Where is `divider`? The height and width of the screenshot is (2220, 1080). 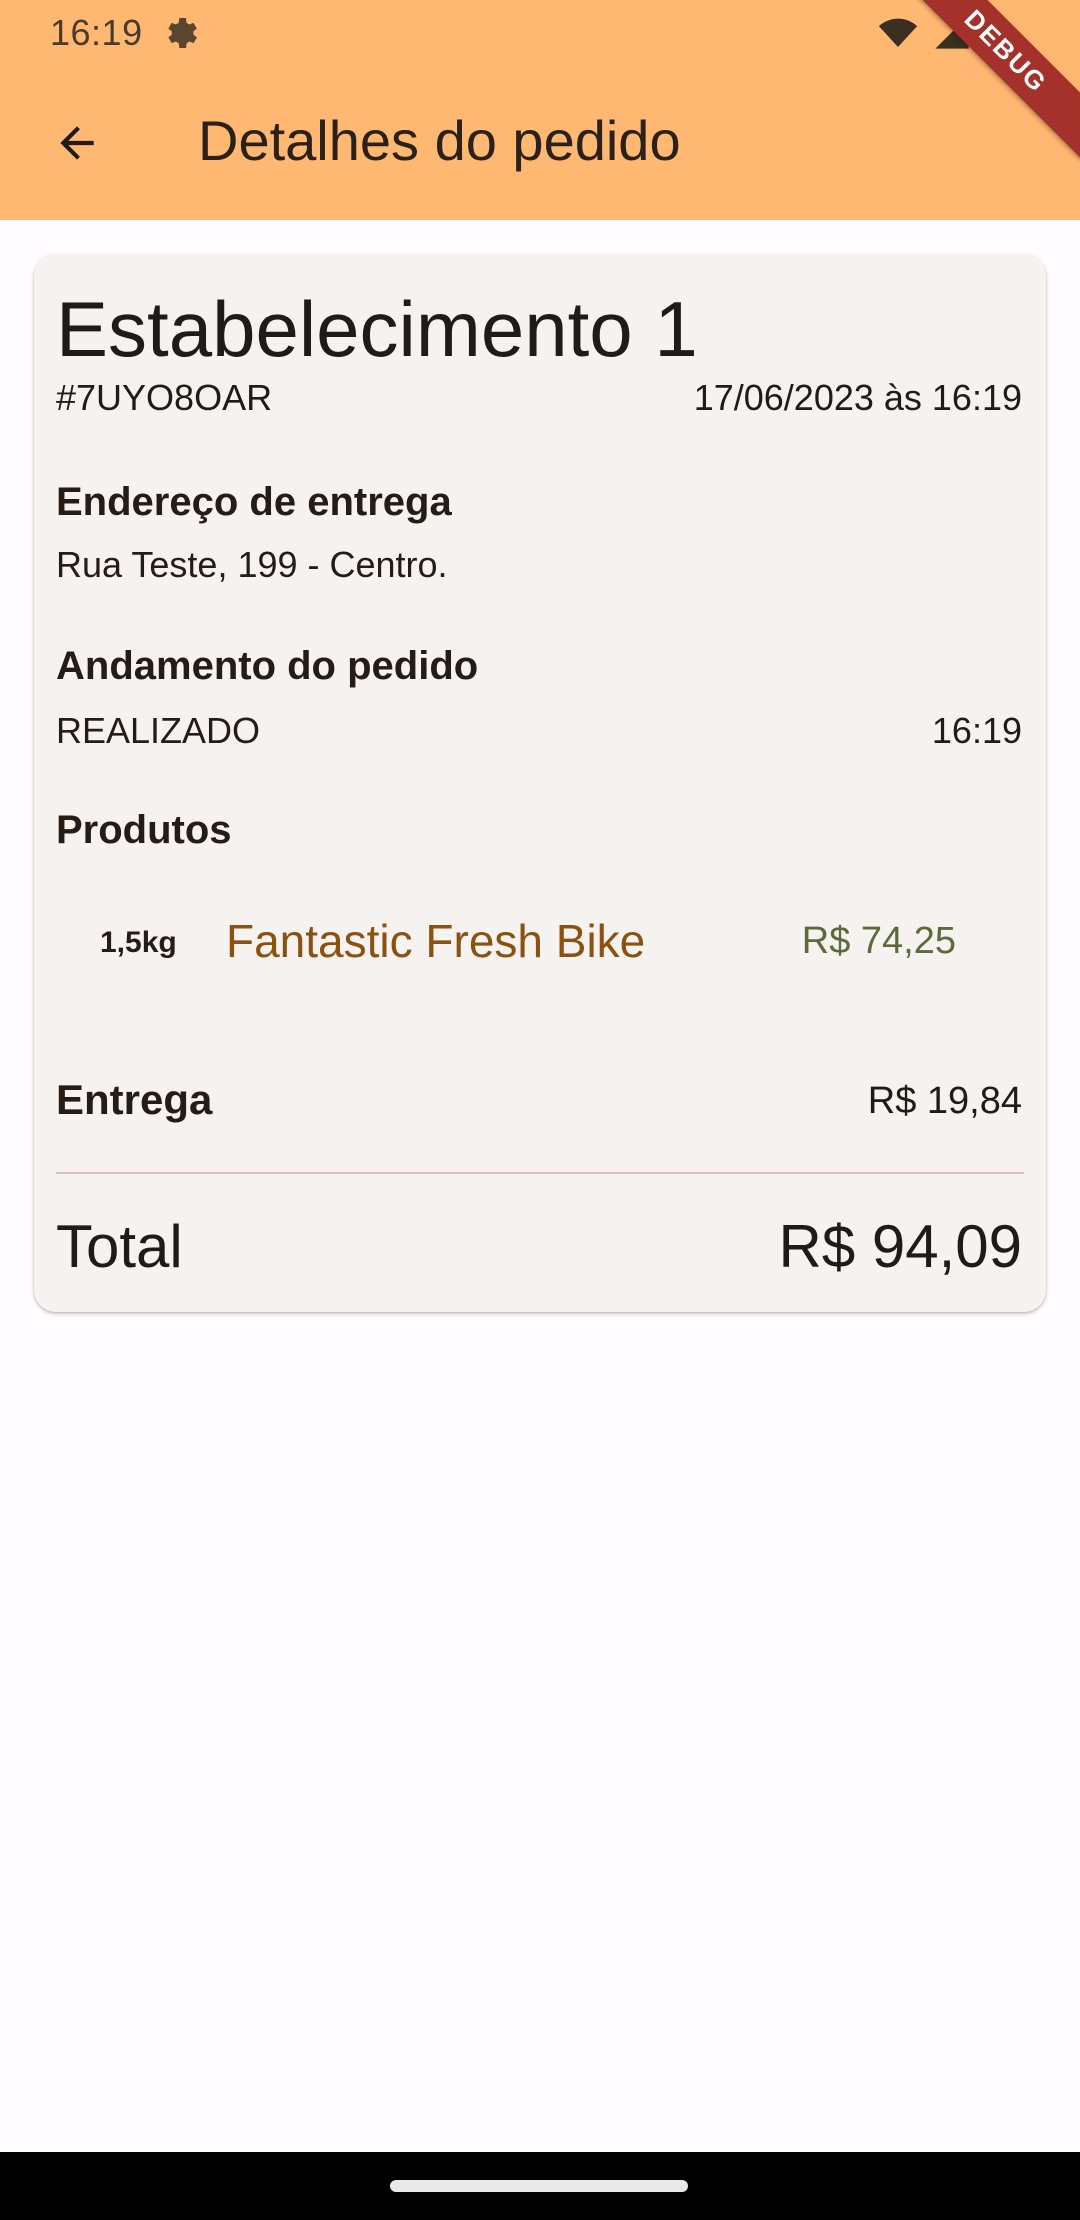 divider is located at coordinates (540, 1173).